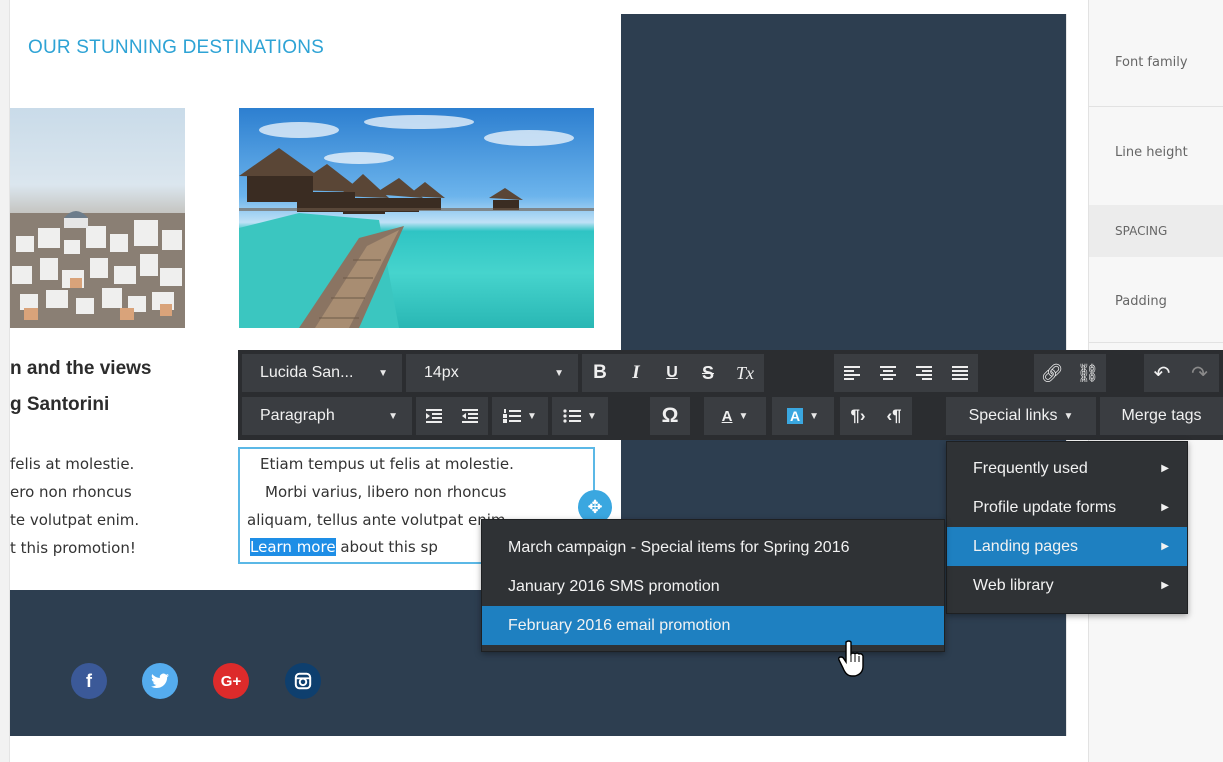 The width and height of the screenshot is (1223, 762). Describe the element at coordinates (1156, 62) in the screenshot. I see `font-family-label: Font family` at that location.